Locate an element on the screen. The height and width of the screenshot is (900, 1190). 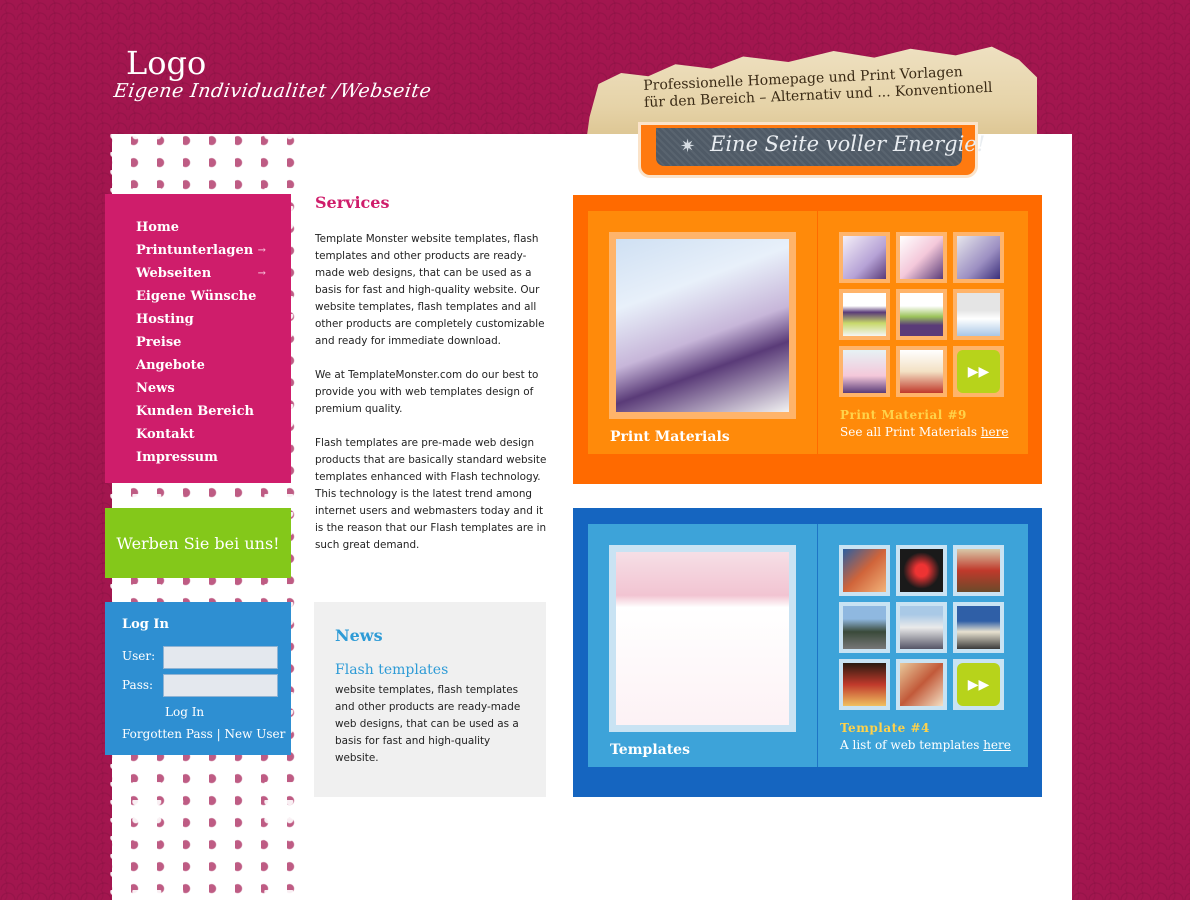
templates-feature-image is located at coordinates (702, 638).